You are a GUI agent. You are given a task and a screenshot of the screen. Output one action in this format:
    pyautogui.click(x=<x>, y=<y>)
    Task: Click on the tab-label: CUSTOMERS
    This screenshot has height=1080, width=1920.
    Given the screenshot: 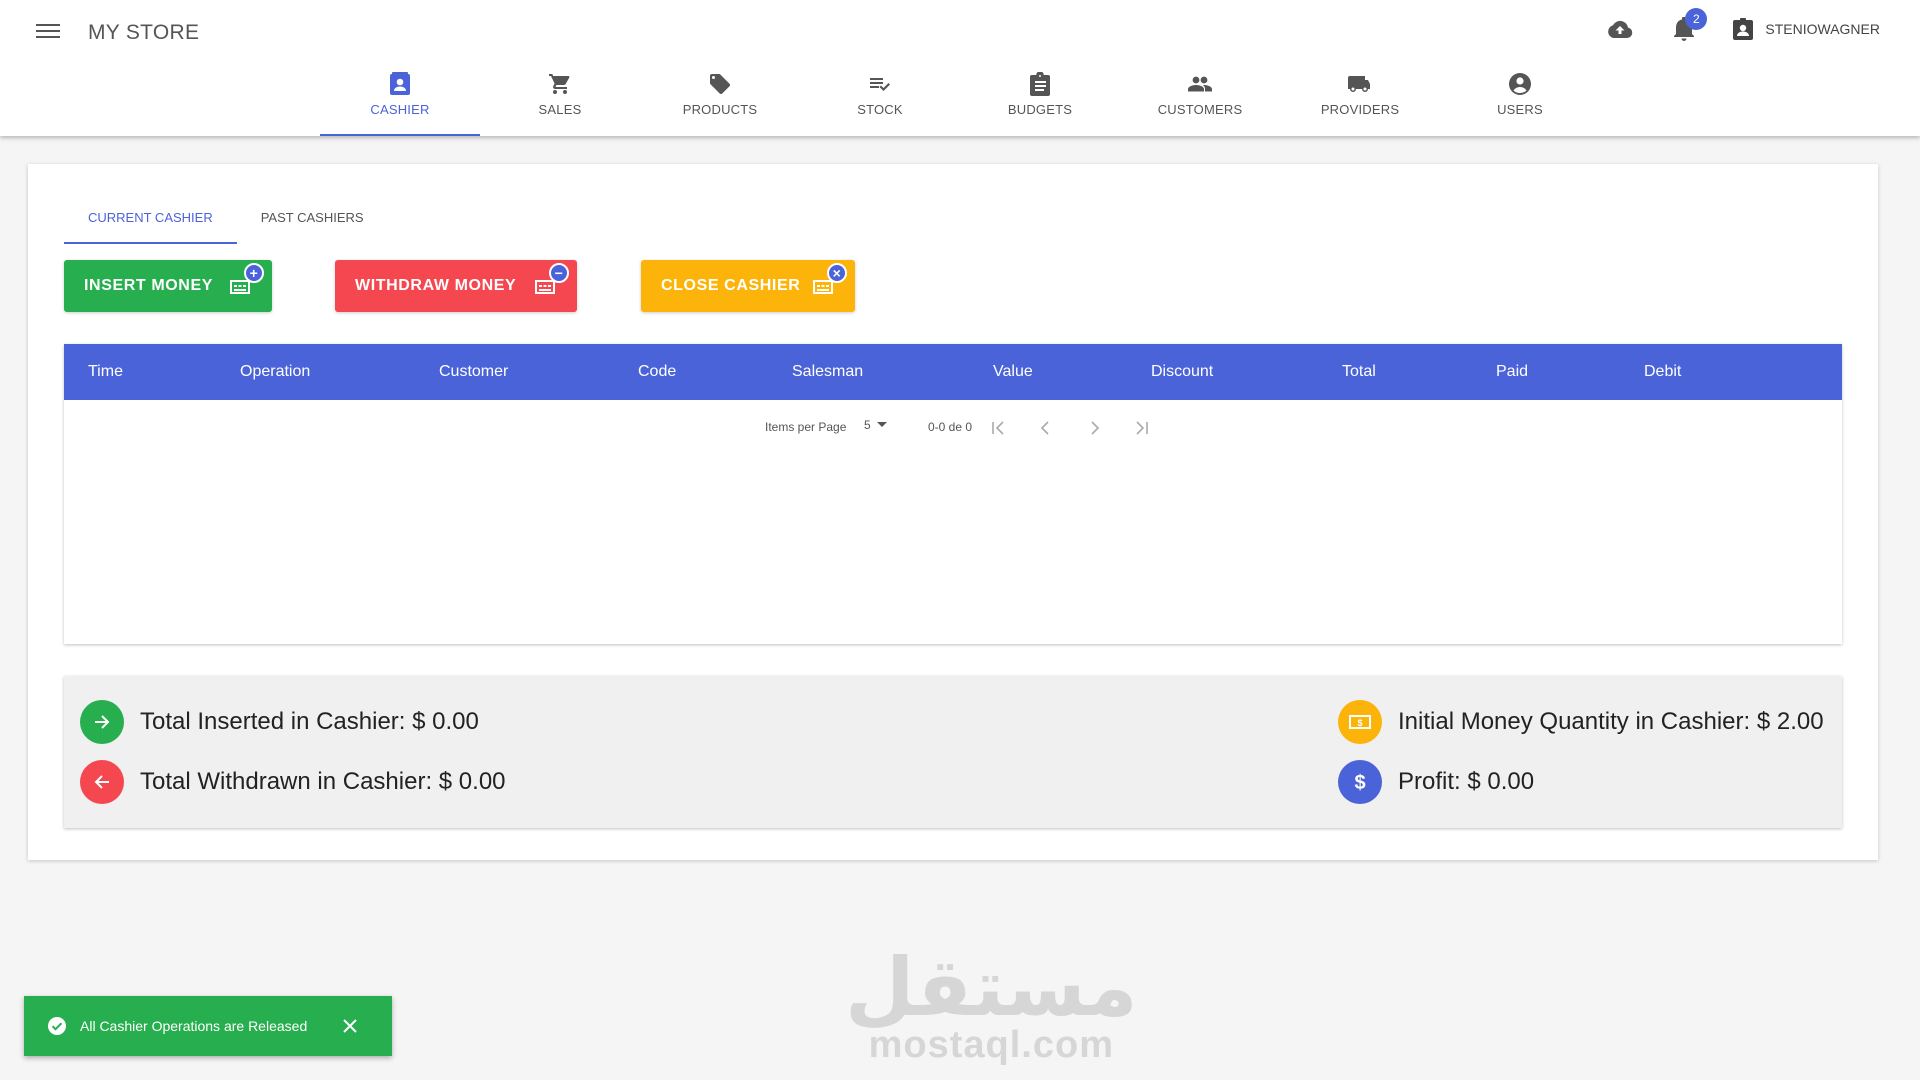 What is the action you would take?
    pyautogui.click(x=1200, y=109)
    